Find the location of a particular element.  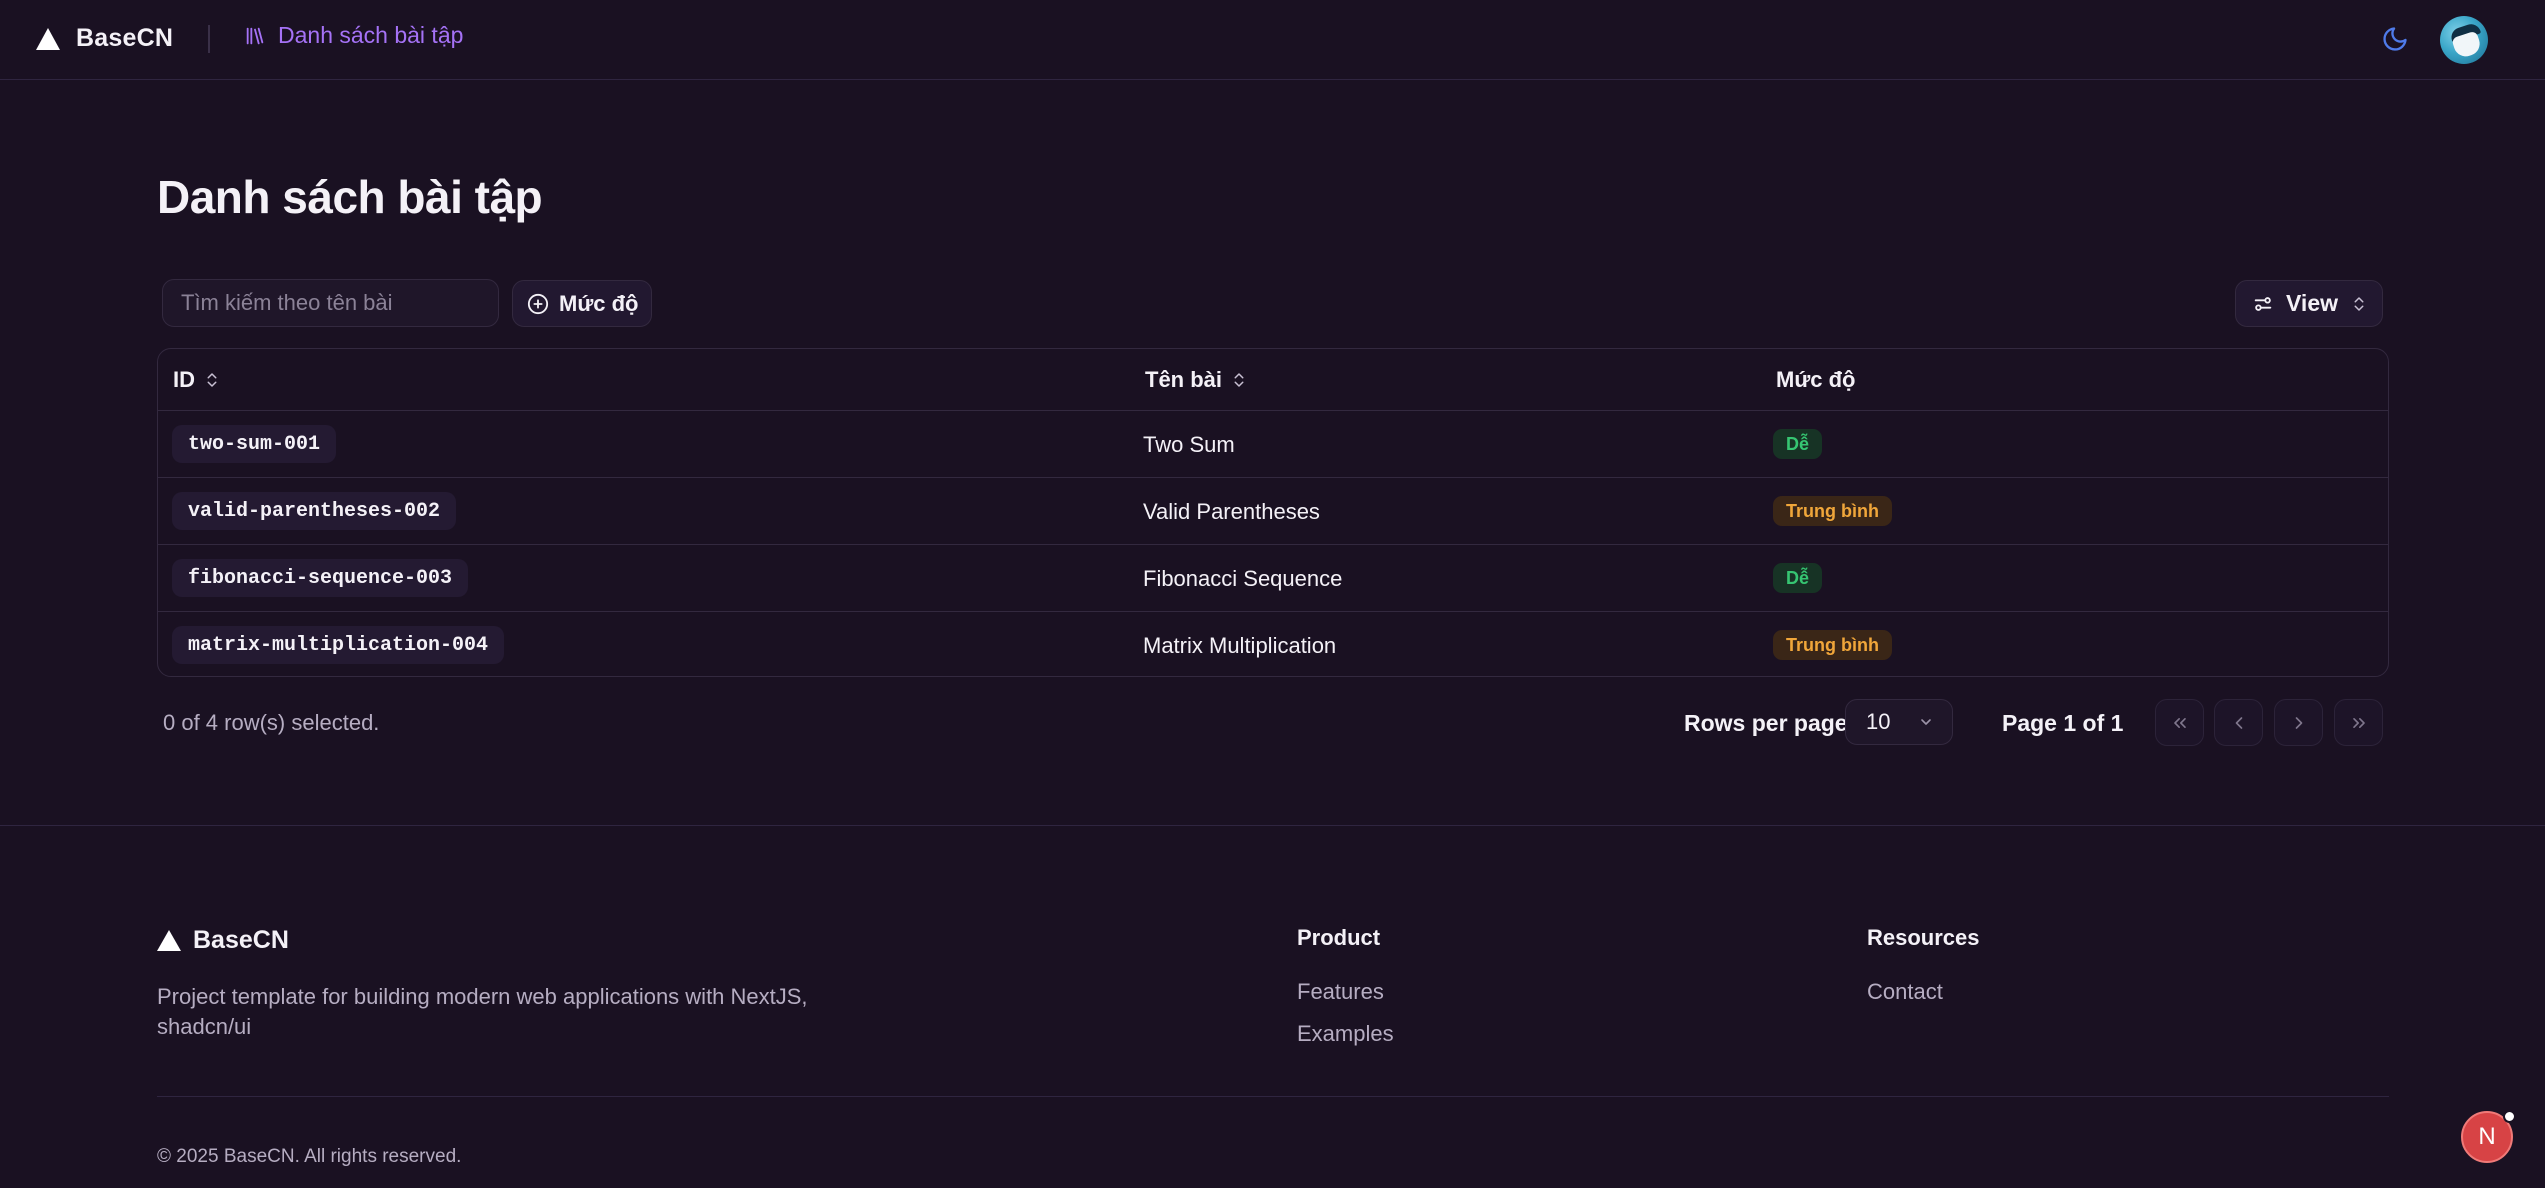

notification-dot is located at coordinates (2509, 1116).